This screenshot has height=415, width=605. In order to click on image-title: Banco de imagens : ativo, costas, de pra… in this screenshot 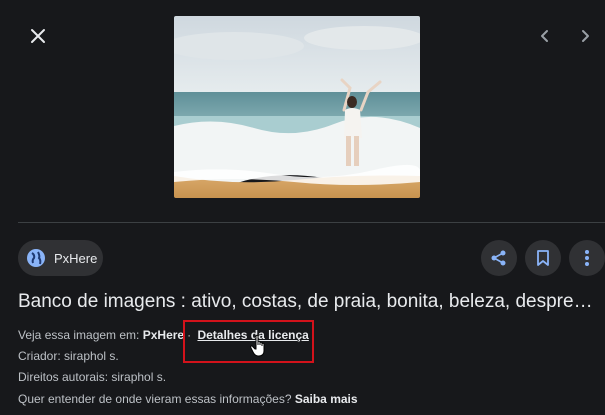, I will do `click(311, 302)`.